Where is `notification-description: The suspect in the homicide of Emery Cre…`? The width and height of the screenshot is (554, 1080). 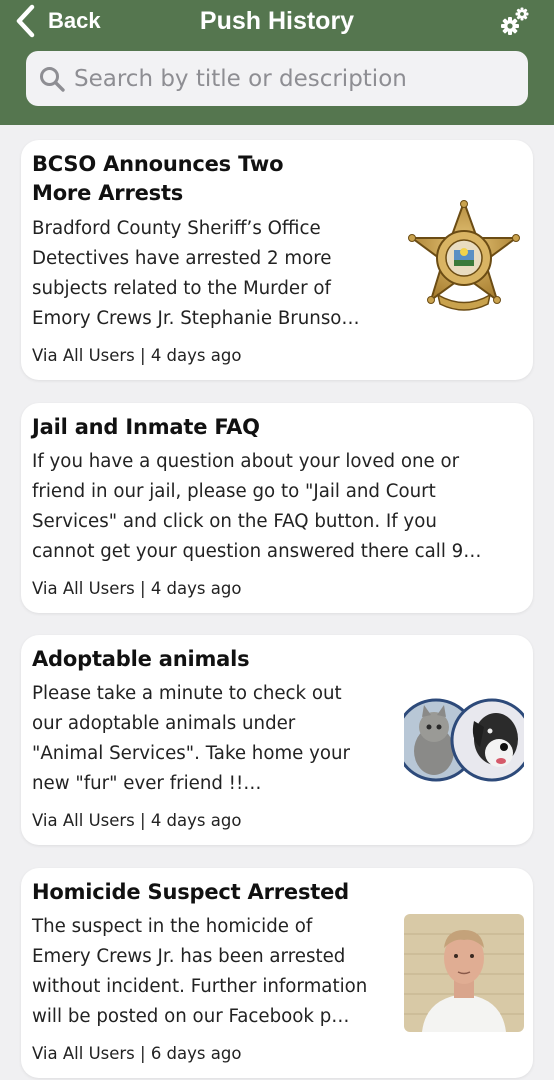
notification-description: The suspect in the homicide of Emery Cre… is located at coordinates (200, 971).